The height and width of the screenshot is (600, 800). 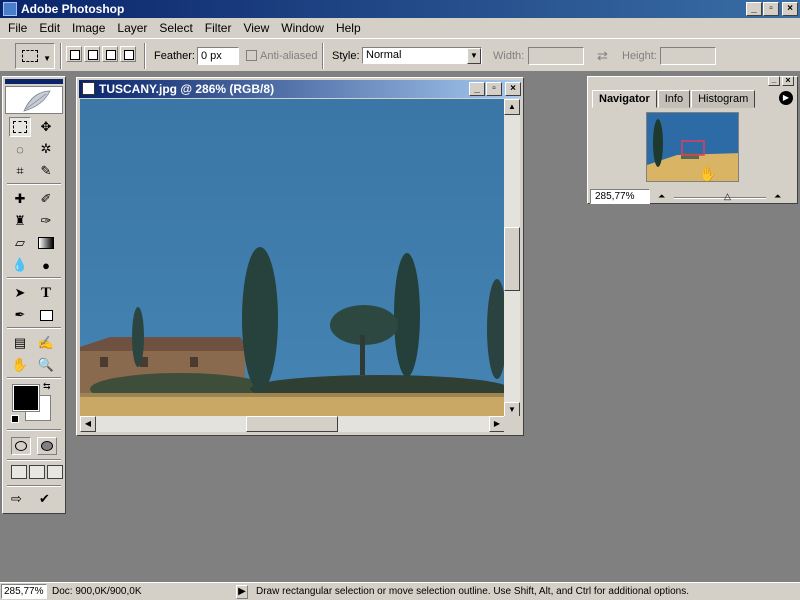 I want to click on width-input, so click(x=556, y=56).